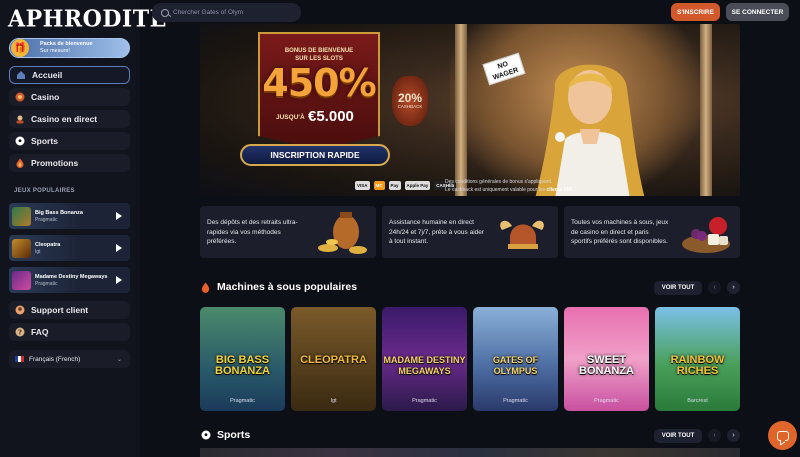 This screenshot has height=457, width=800. Describe the element at coordinates (522, 234) in the screenshot. I see `winged-helmet-icon` at that location.